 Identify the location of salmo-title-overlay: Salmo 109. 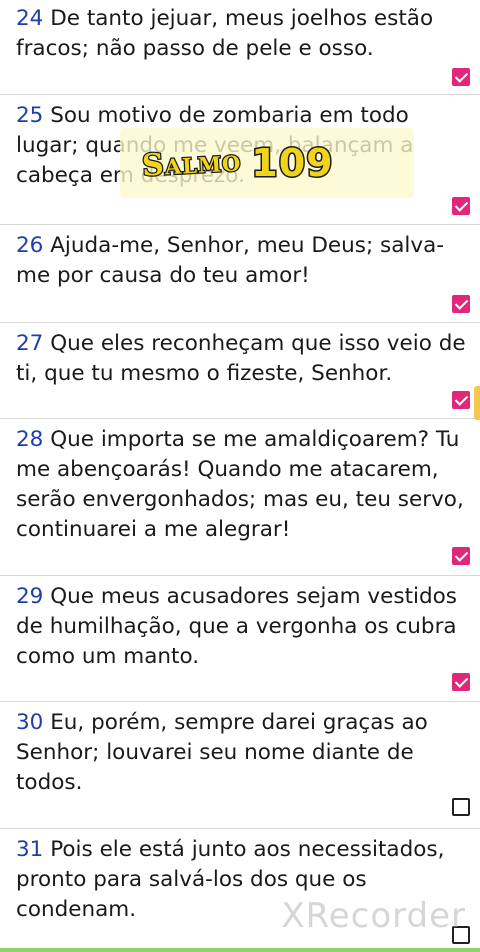
(237, 163).